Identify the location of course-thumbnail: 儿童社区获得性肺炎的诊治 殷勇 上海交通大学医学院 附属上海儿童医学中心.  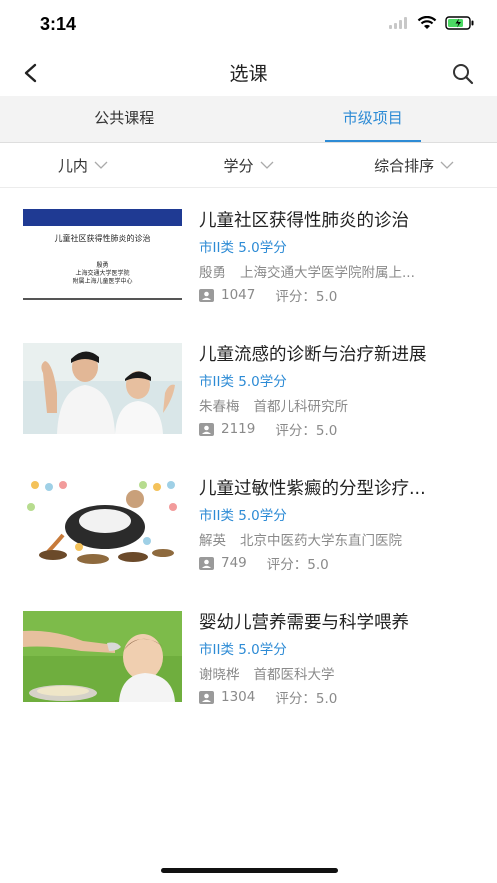
(102, 254).